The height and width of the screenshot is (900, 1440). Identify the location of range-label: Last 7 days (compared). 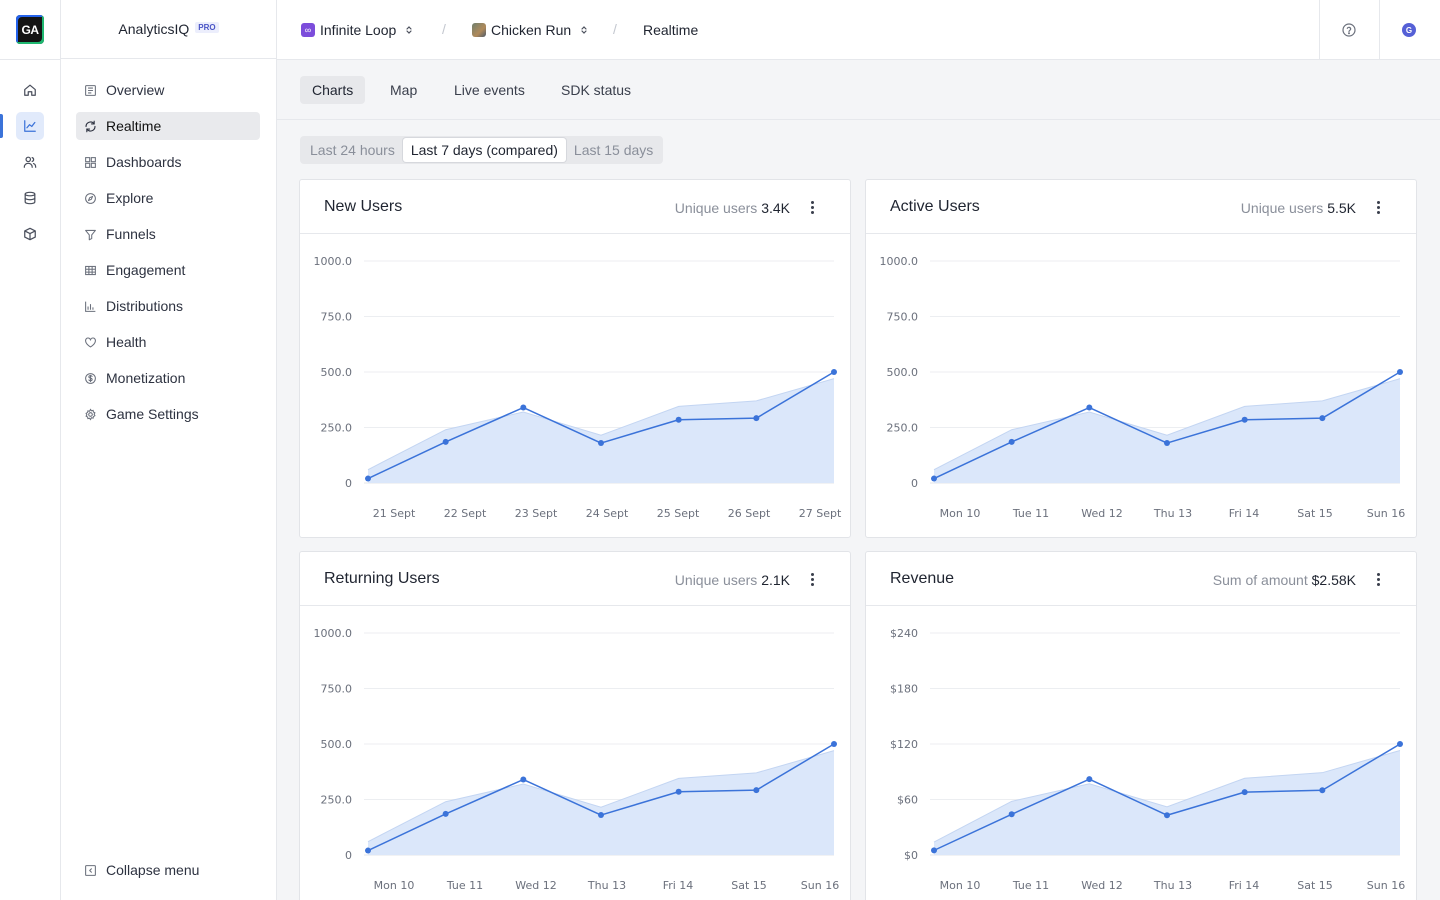
(484, 150).